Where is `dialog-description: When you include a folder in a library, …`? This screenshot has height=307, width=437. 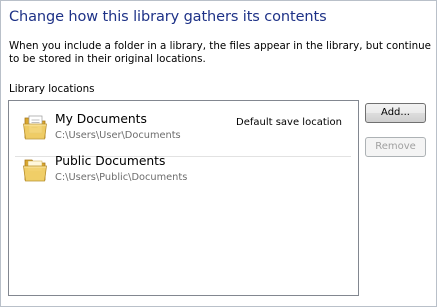 dialog-description: When you include a folder in a library, … is located at coordinates (220, 52).